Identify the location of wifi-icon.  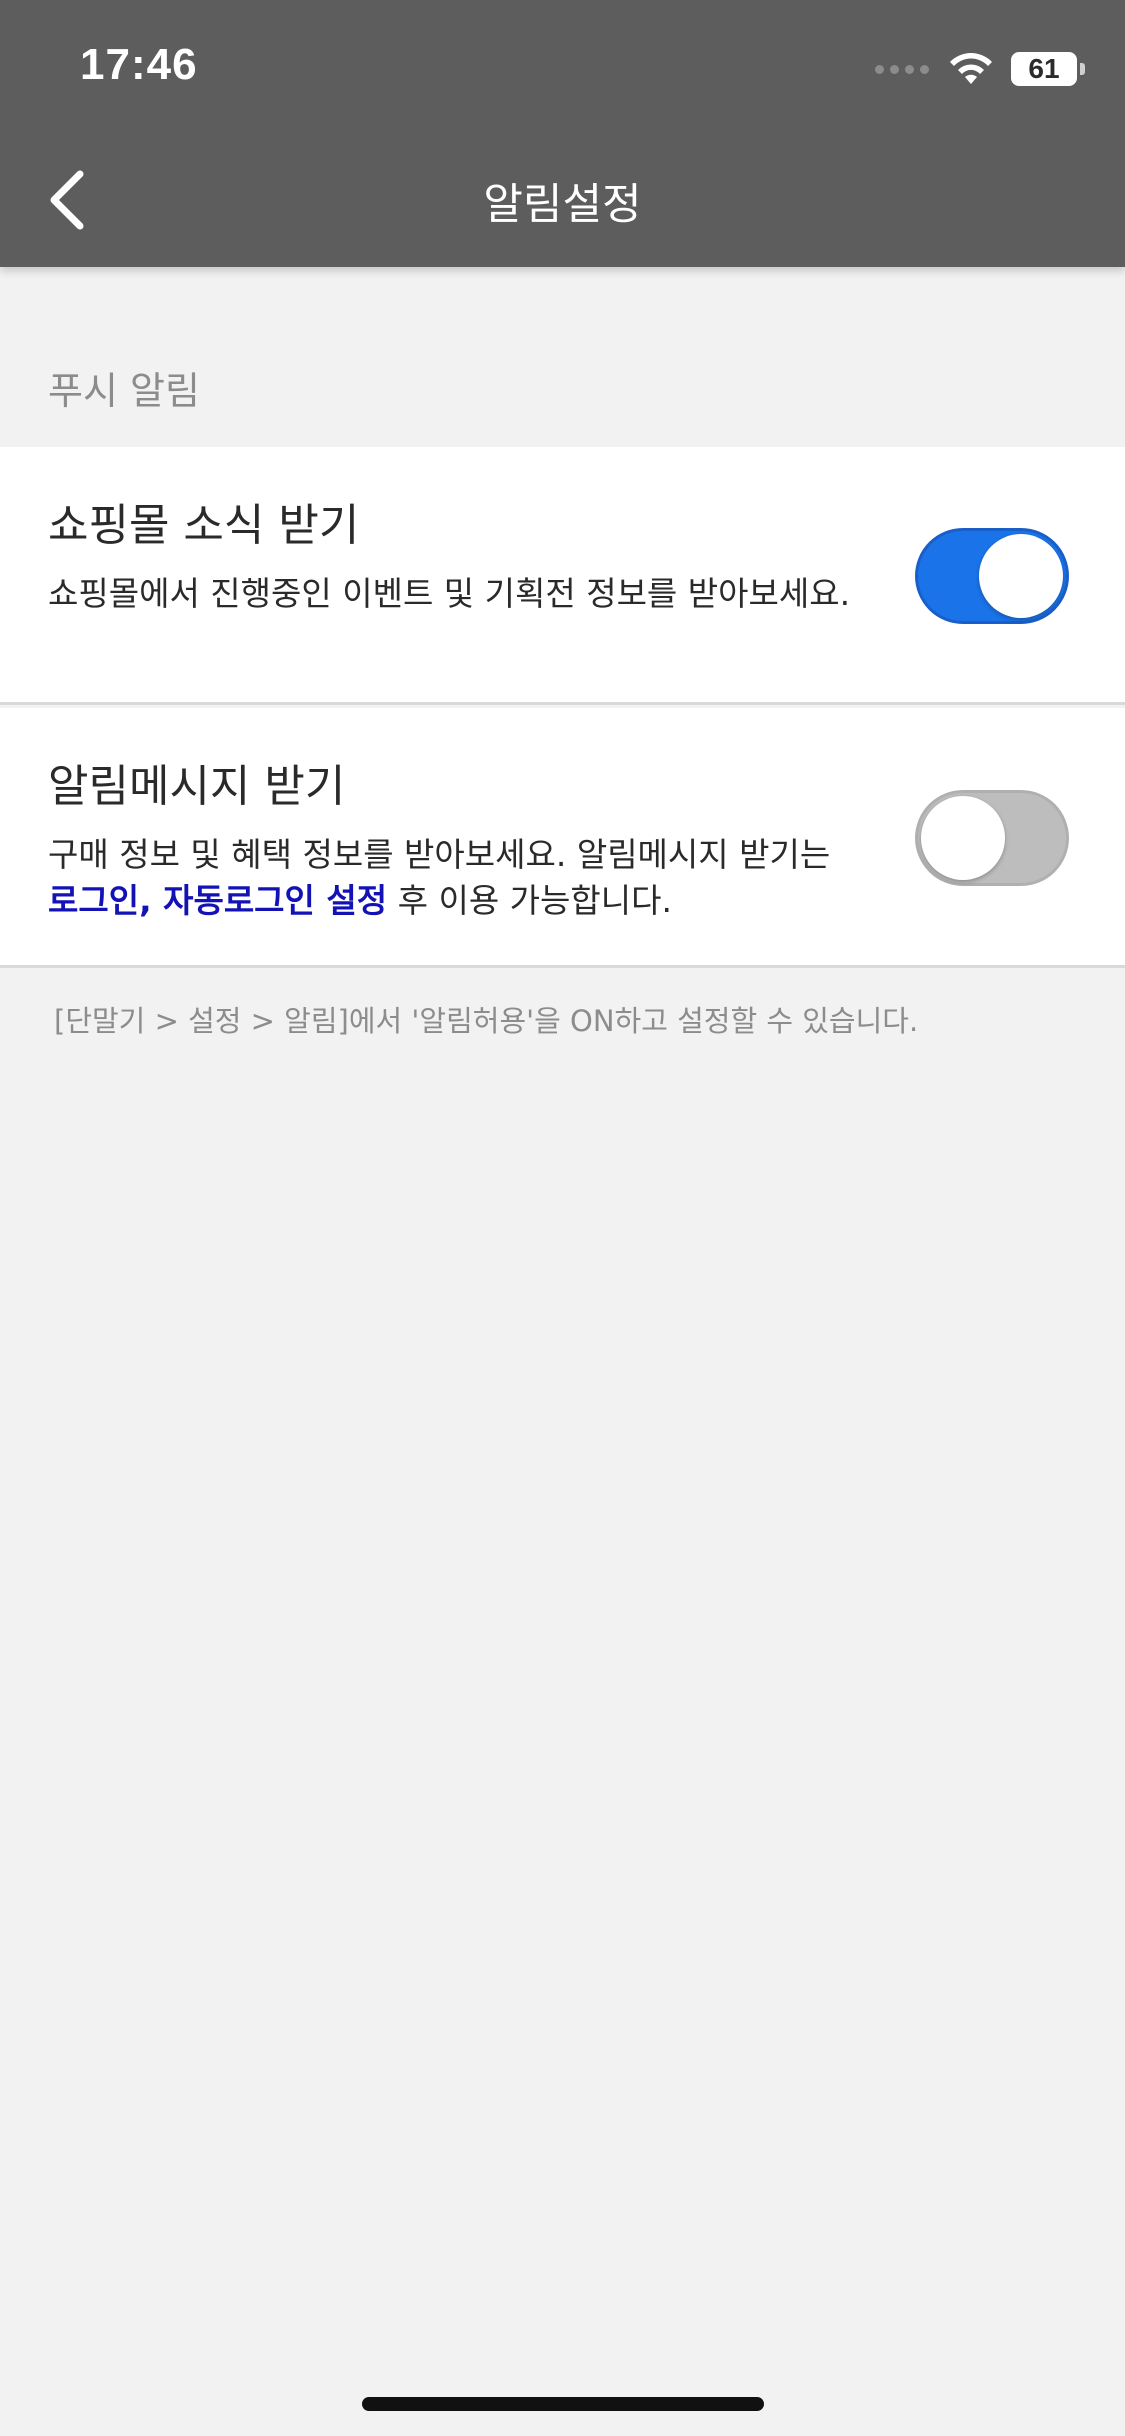
(971, 68).